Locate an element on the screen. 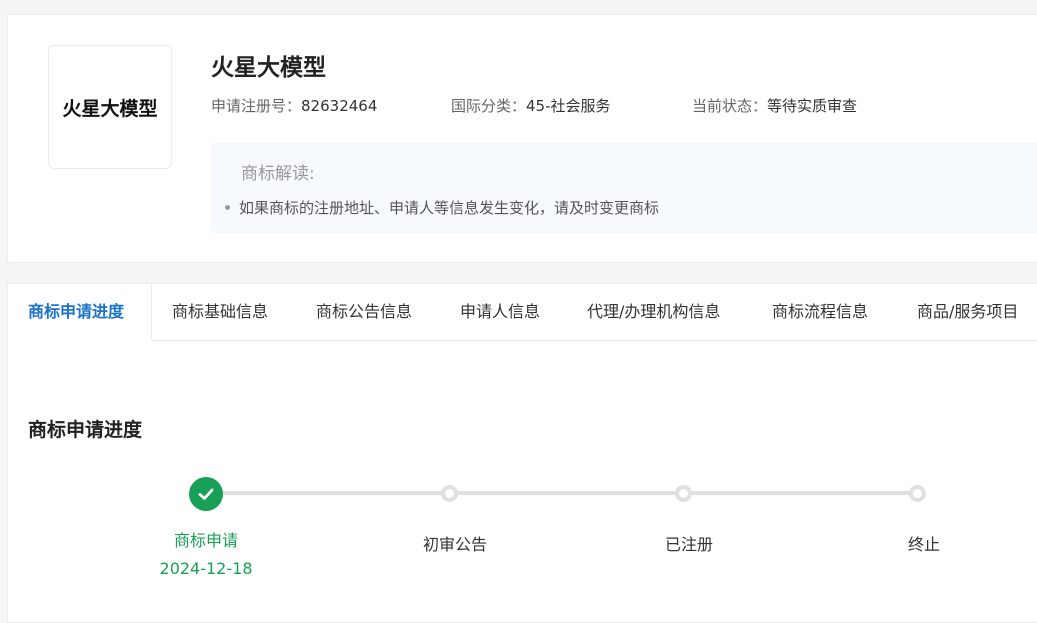  step-node-registered is located at coordinates (683, 493).